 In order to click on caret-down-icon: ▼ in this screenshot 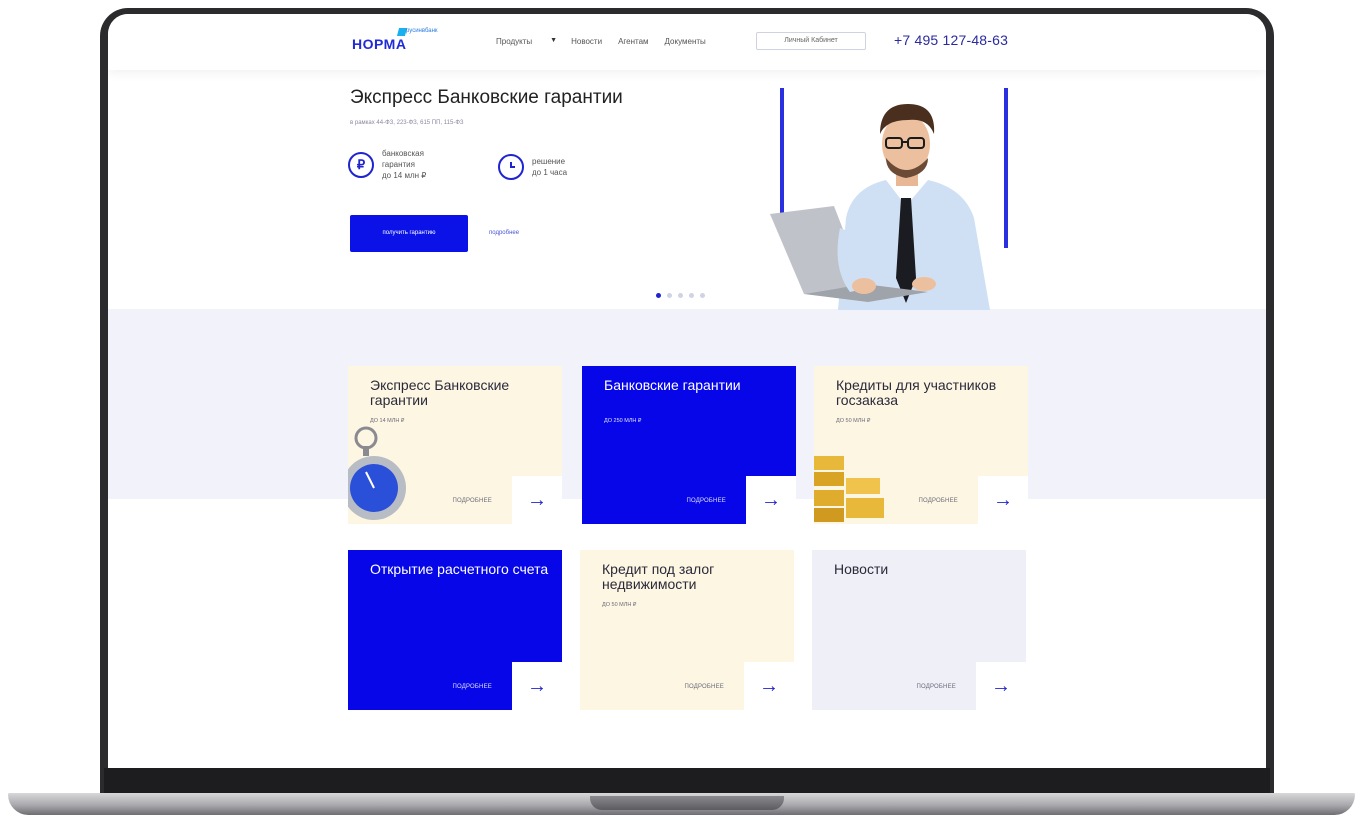, I will do `click(553, 41)`.